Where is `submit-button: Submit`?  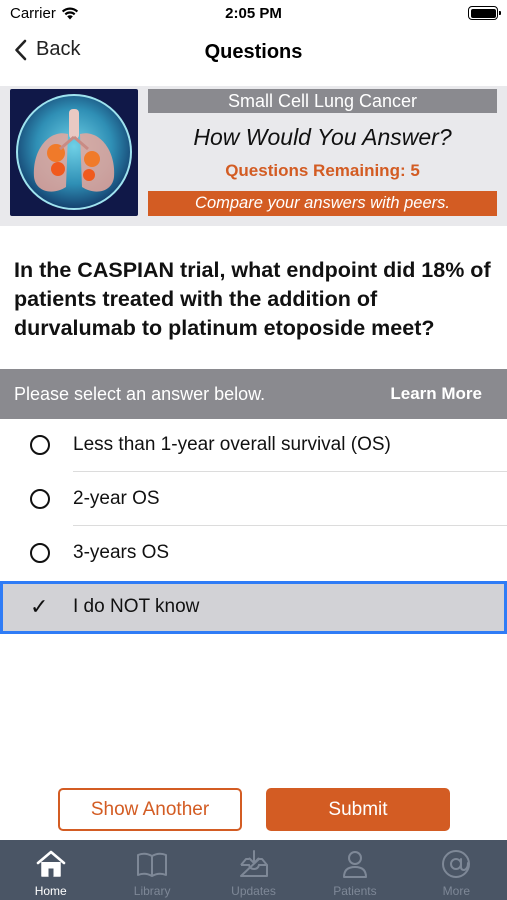 submit-button: Submit is located at coordinates (358, 809).